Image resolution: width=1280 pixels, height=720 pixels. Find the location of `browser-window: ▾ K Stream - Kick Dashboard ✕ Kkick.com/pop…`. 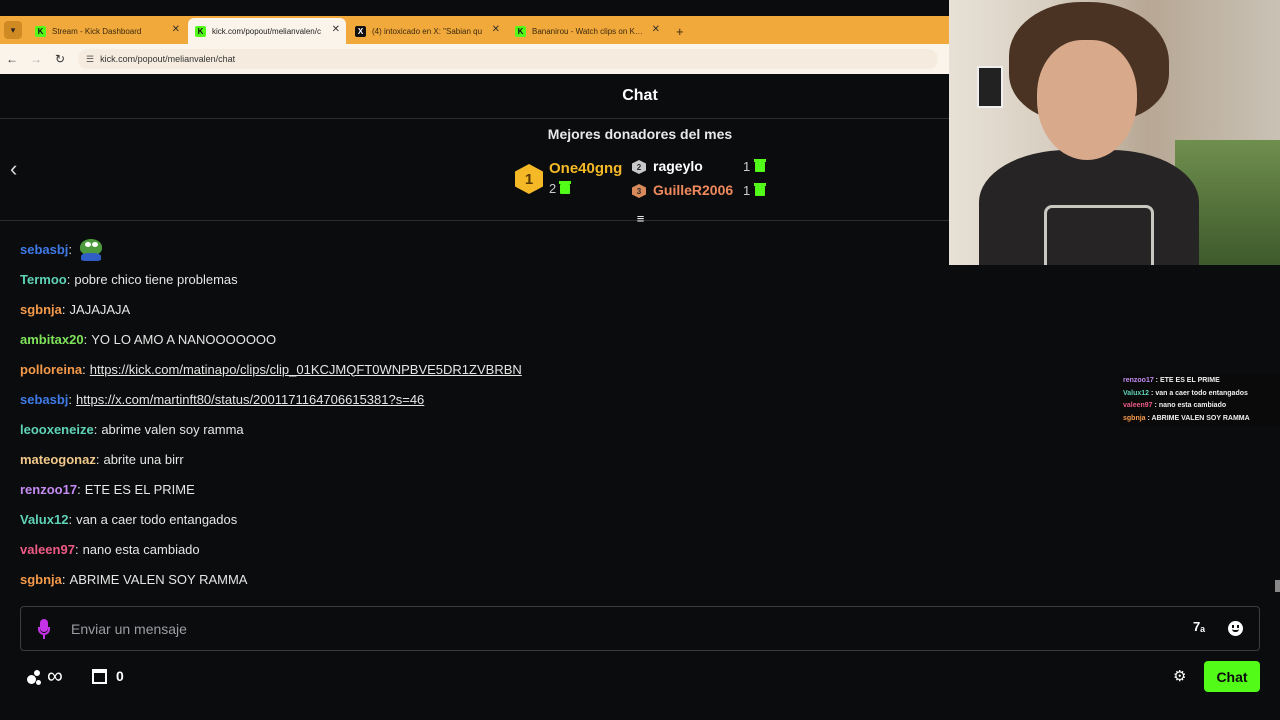

browser-window: ▾ K Stream - Kick Dashboard ✕ Kkick.com/pop… is located at coordinates (474, 37).